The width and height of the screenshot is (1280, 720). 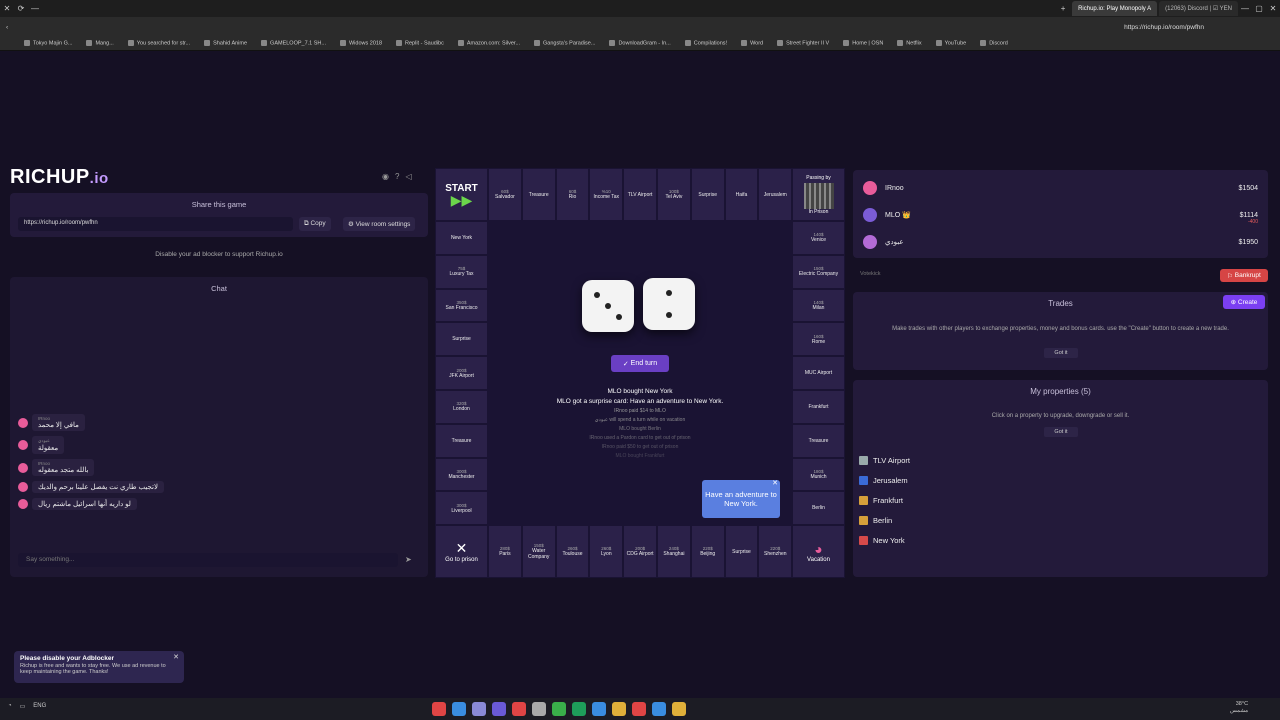 What do you see at coordinates (1273, 8) in the screenshot?
I see `window-close-icon: ✕` at bounding box center [1273, 8].